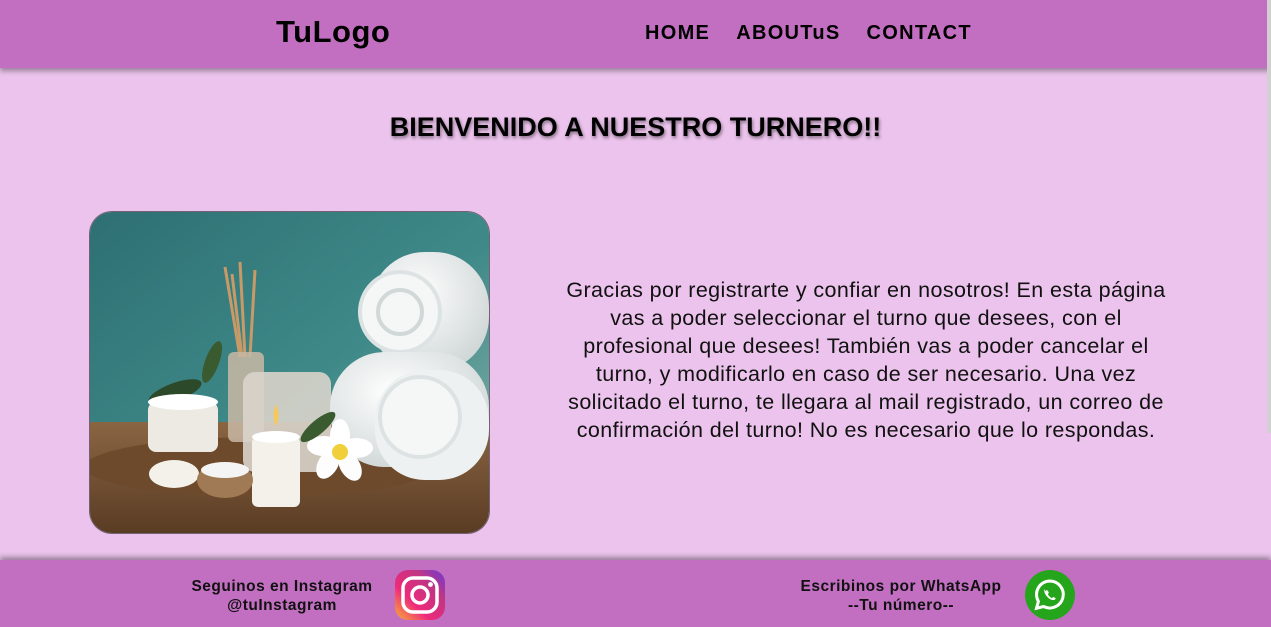 This screenshot has width=1271, height=627. Describe the element at coordinates (420, 595) in the screenshot. I see `instagram-icon` at that location.